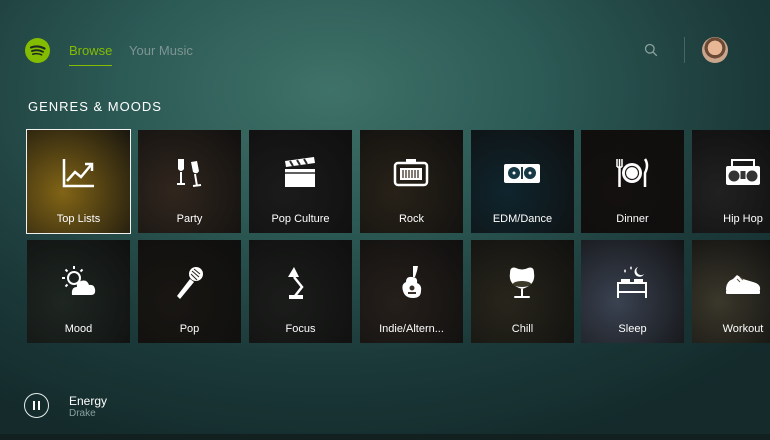  What do you see at coordinates (743, 219) in the screenshot?
I see `tile-label: Hip Hop` at bounding box center [743, 219].